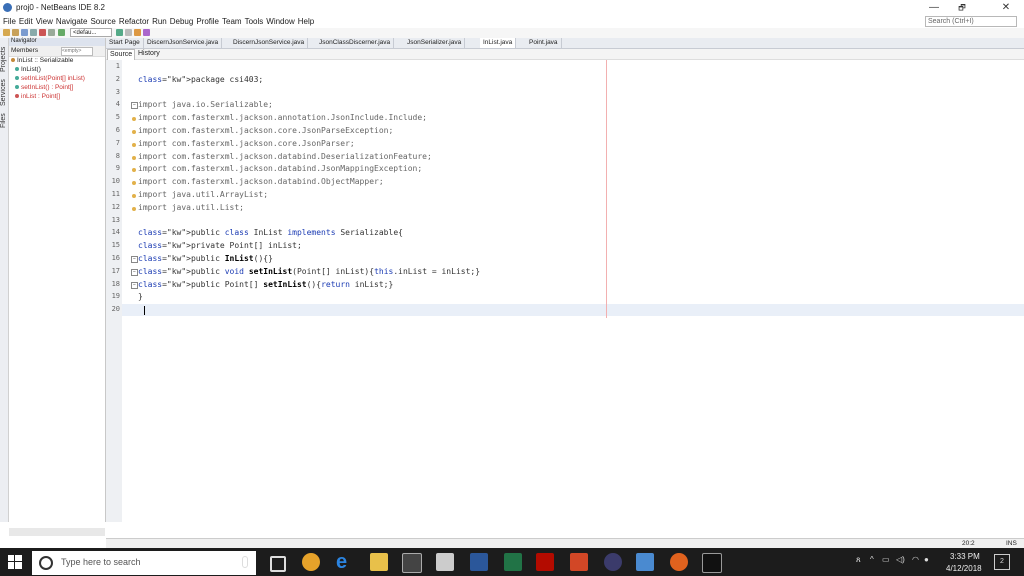  What do you see at coordinates (278, 564) in the screenshot?
I see `task-view-icon` at bounding box center [278, 564].